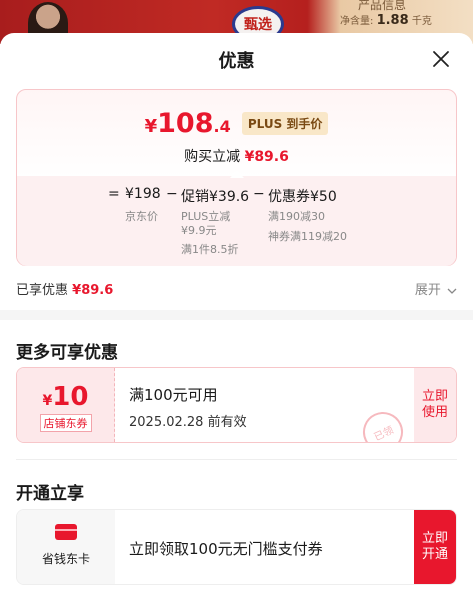 The width and height of the screenshot is (473, 599). What do you see at coordinates (66, 532) in the screenshot?
I see `card-icon` at bounding box center [66, 532].